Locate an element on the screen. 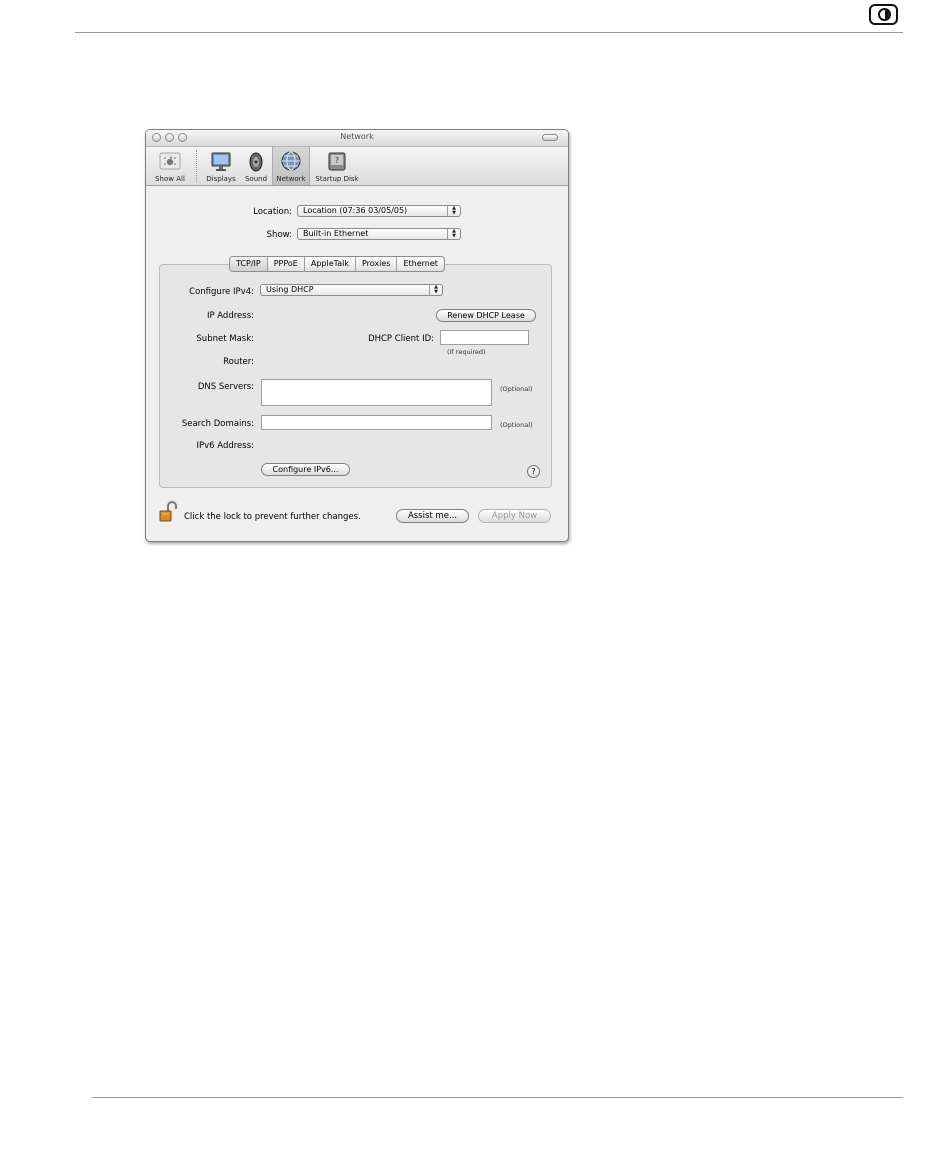  tab-bar: TCP/IP PPPoE AppleTalk Proxies Ethernet is located at coordinates (337, 264).